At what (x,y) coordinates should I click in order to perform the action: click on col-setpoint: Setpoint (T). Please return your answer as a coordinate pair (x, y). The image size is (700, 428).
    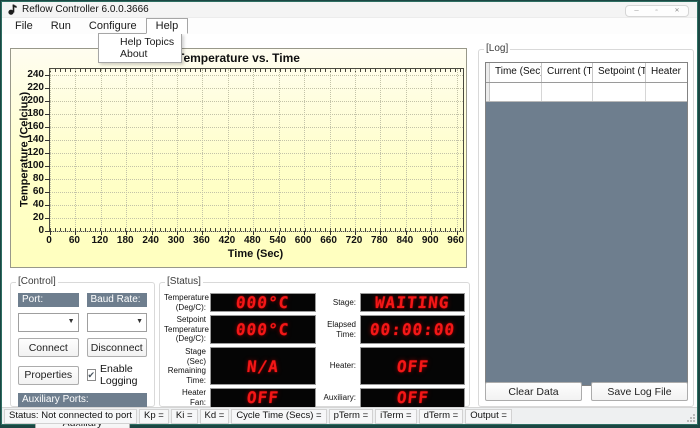
    Looking at the image, I should click on (619, 72).